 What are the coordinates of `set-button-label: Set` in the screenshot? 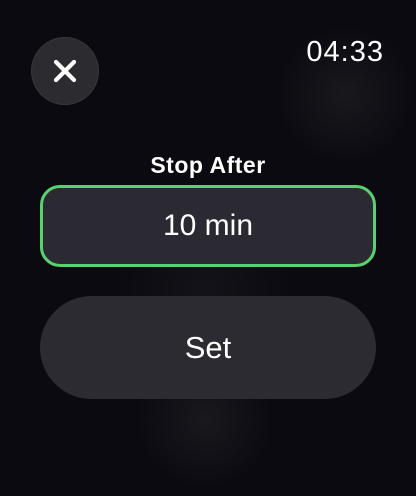 It's located at (208, 347).